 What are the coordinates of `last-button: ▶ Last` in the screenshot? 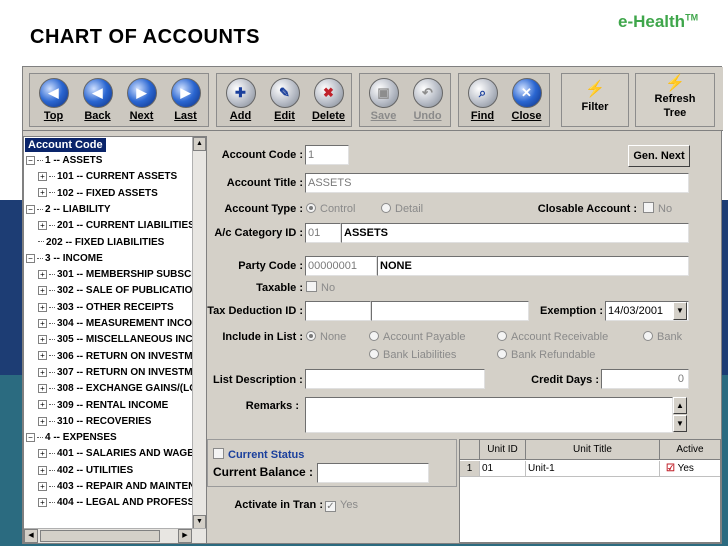 It's located at (185, 100).